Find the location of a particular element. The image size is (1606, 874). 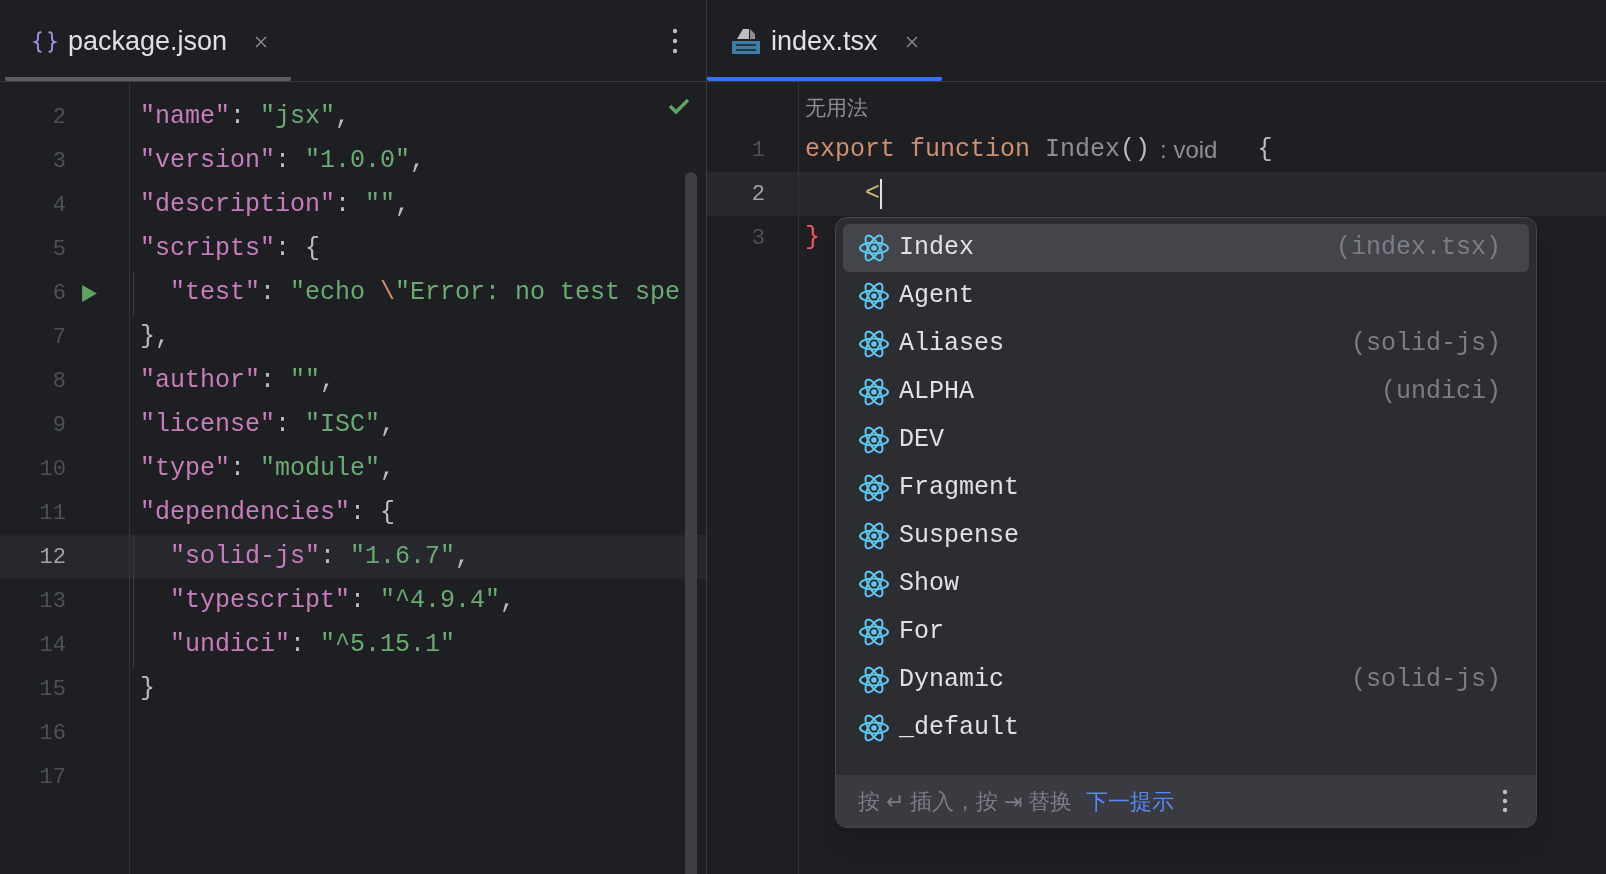

completion-item: DEV is located at coordinates (1186, 440).